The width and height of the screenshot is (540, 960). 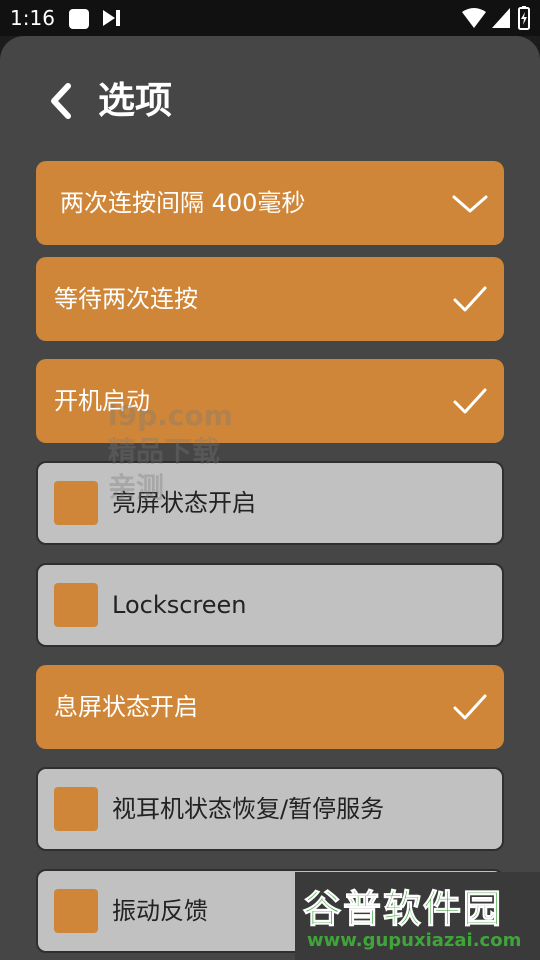 What do you see at coordinates (62, 101) in the screenshot?
I see `back-arrow-icon` at bounding box center [62, 101].